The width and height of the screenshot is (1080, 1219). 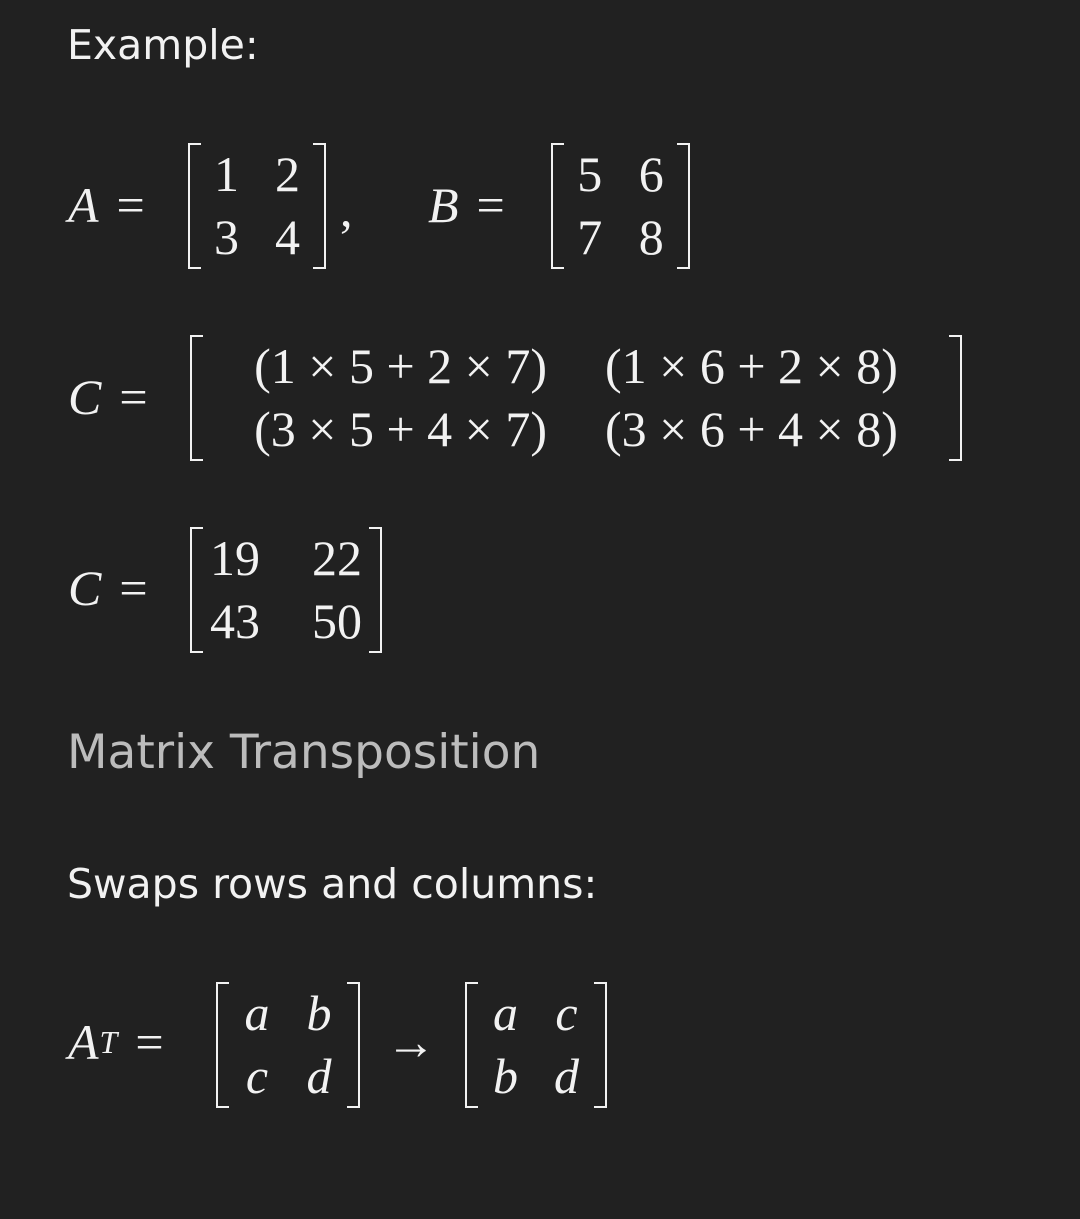 What do you see at coordinates (304, 752) in the screenshot?
I see `section-heading: Matrix Transposition` at bounding box center [304, 752].